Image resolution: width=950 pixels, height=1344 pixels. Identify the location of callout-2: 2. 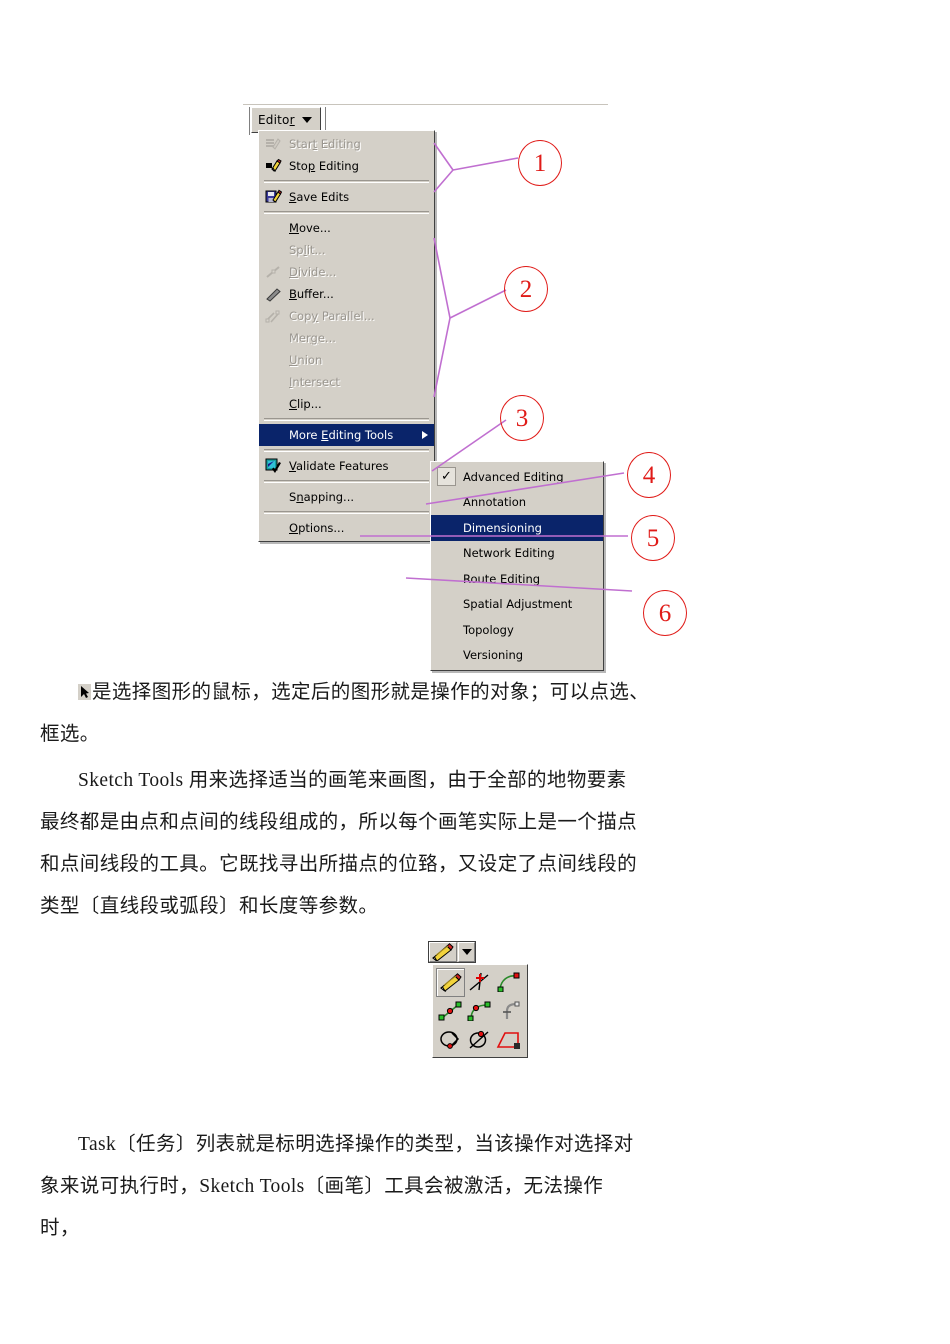
(526, 289).